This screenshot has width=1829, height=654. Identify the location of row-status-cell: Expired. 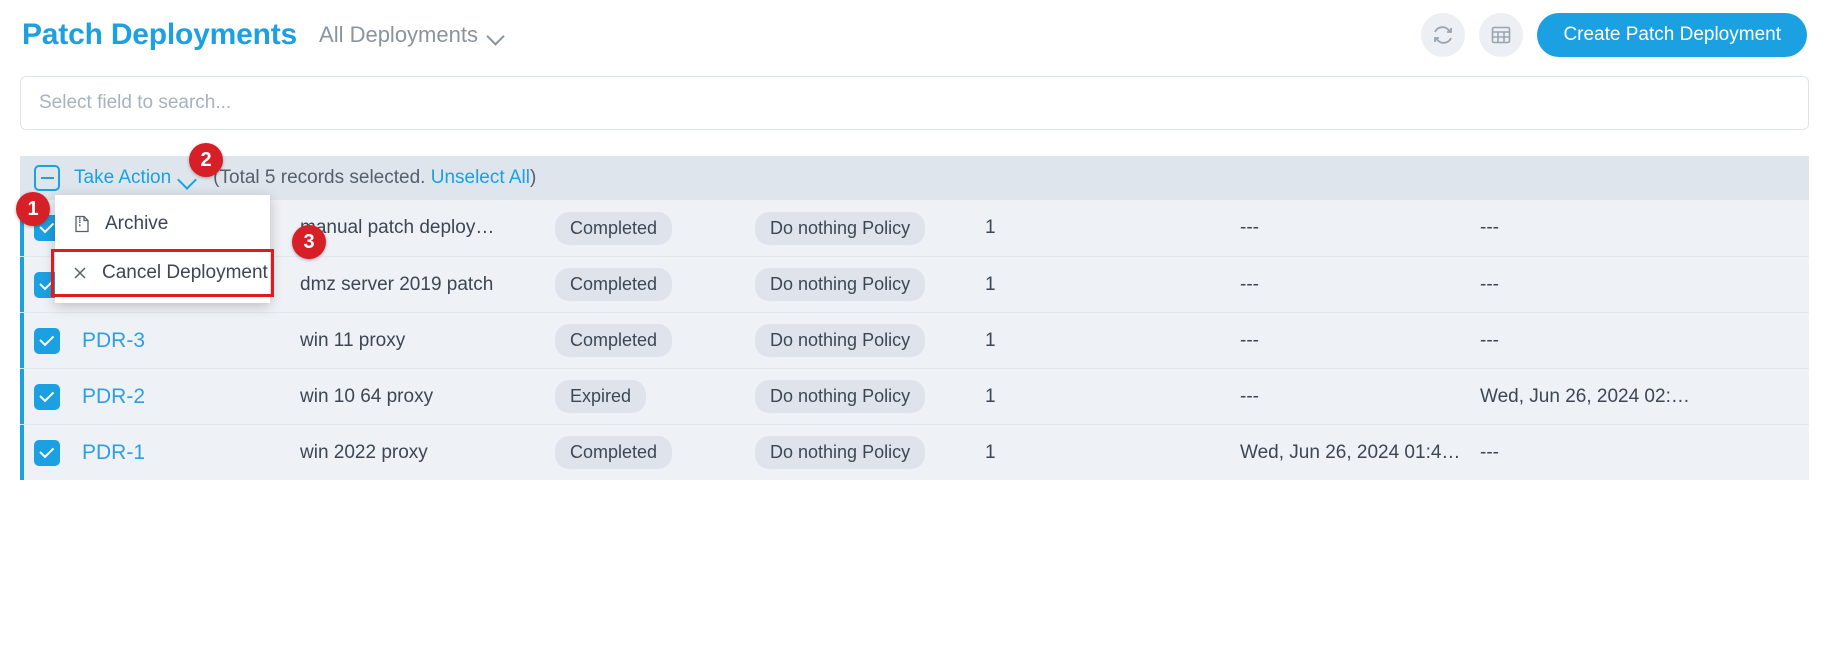
(655, 396).